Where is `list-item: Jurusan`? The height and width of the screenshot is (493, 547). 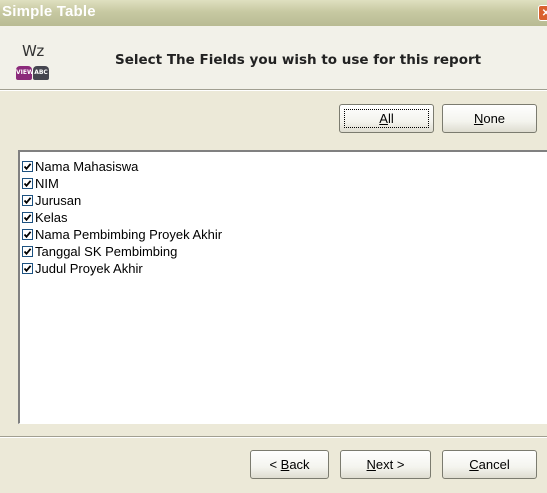 list-item: Jurusan is located at coordinates (51, 200).